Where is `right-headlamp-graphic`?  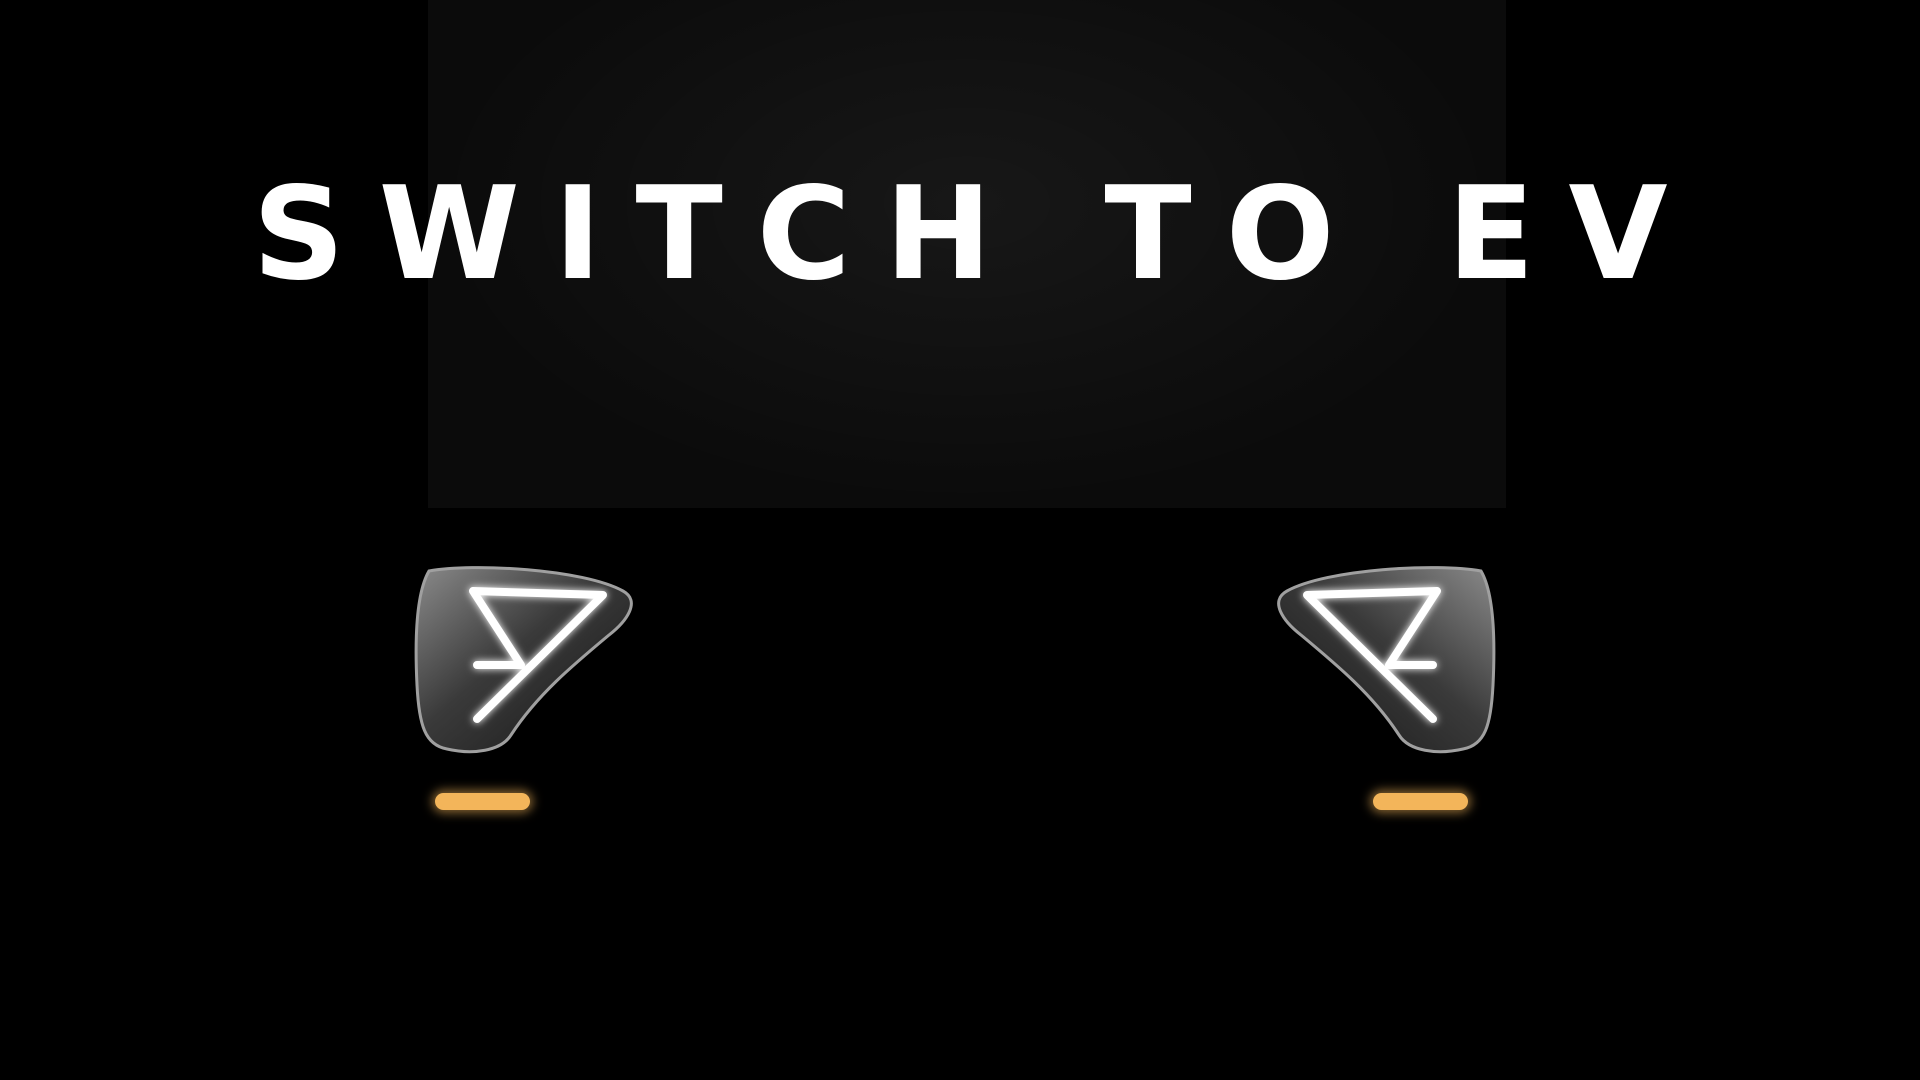 right-headlamp-graphic is located at coordinates (1386, 660).